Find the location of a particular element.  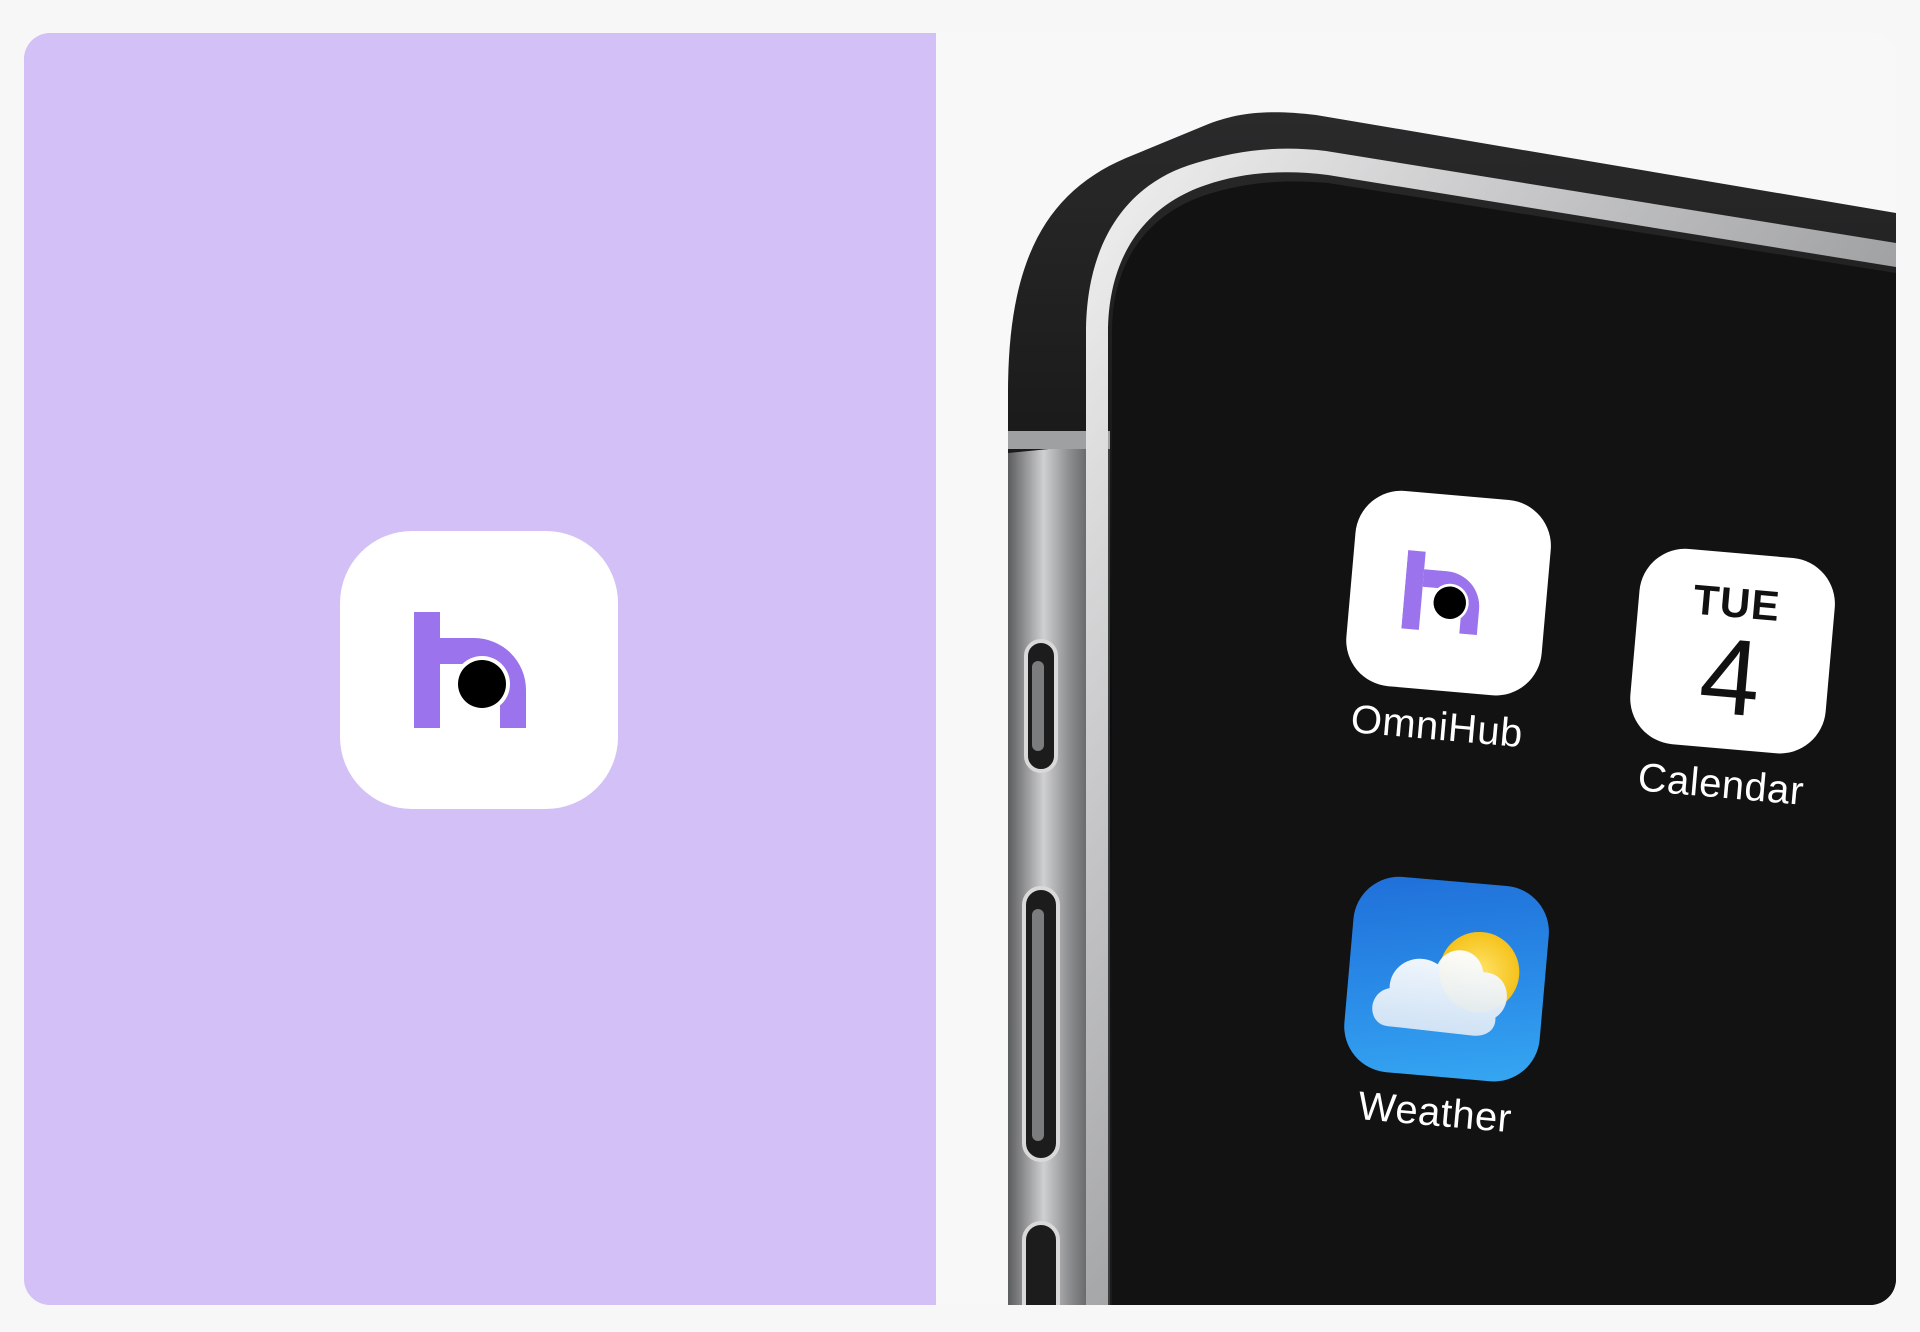

omnihub-app-icon is located at coordinates (1448, 593).